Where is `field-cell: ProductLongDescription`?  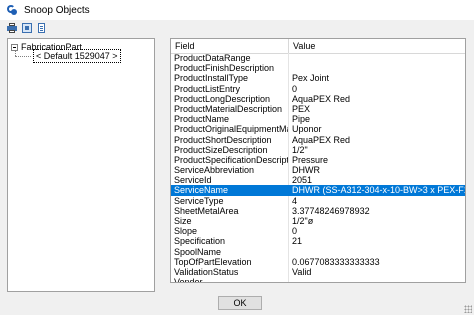 field-cell: ProductLongDescription is located at coordinates (230, 98).